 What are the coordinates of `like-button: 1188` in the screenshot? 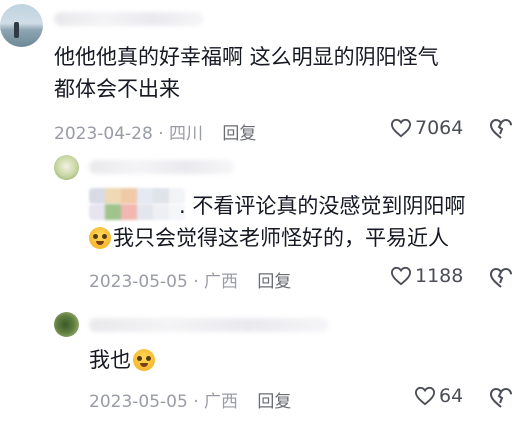 It's located at (426, 276).